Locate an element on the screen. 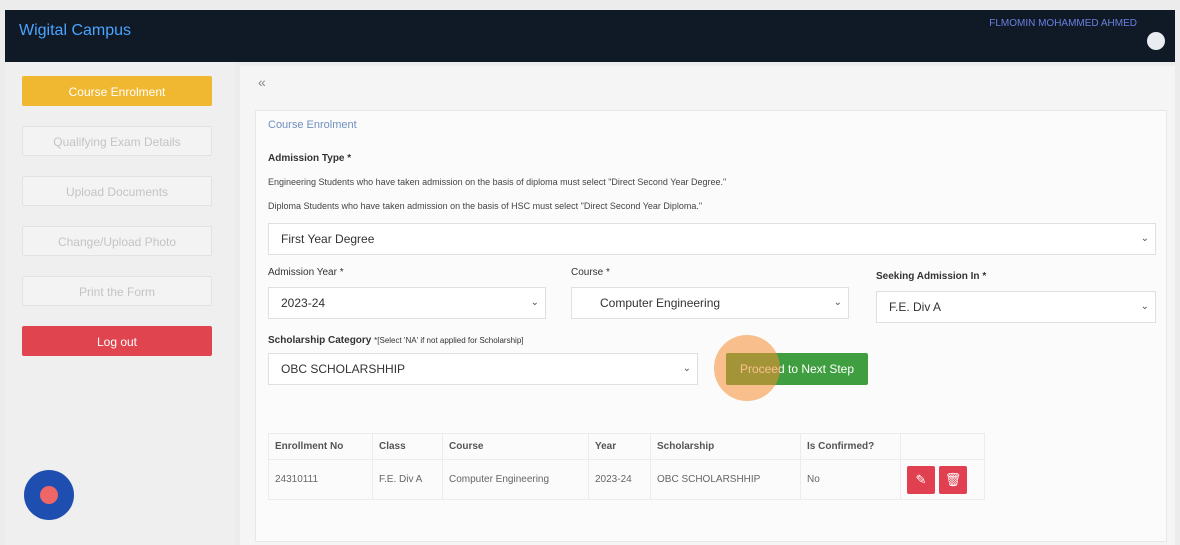 The image size is (1180, 545). logout-button: Log out is located at coordinates (117, 341).